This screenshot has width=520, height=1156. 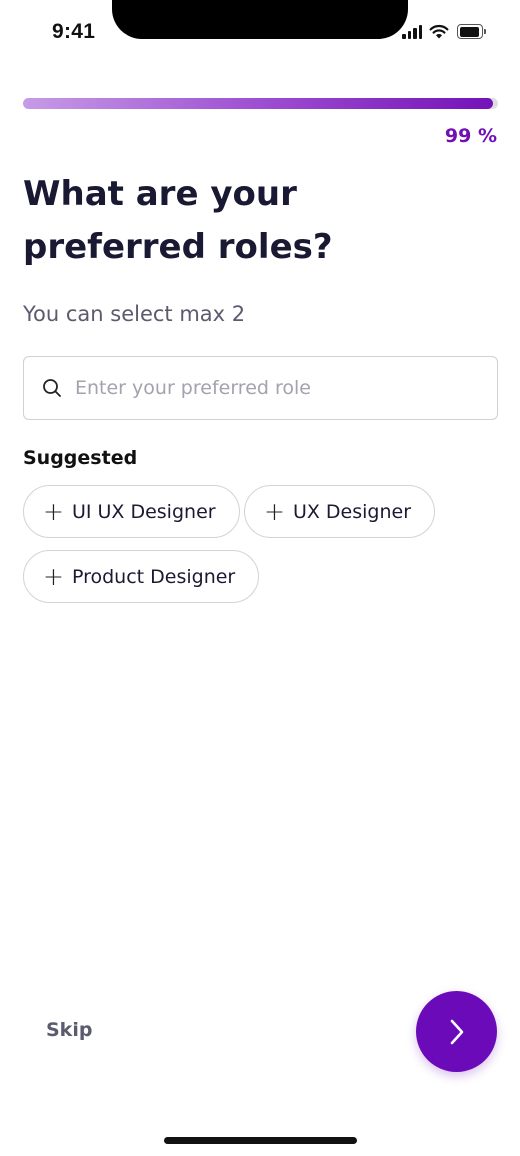 I want to click on page-title: What are your preferred roles?, so click(x=178, y=220).